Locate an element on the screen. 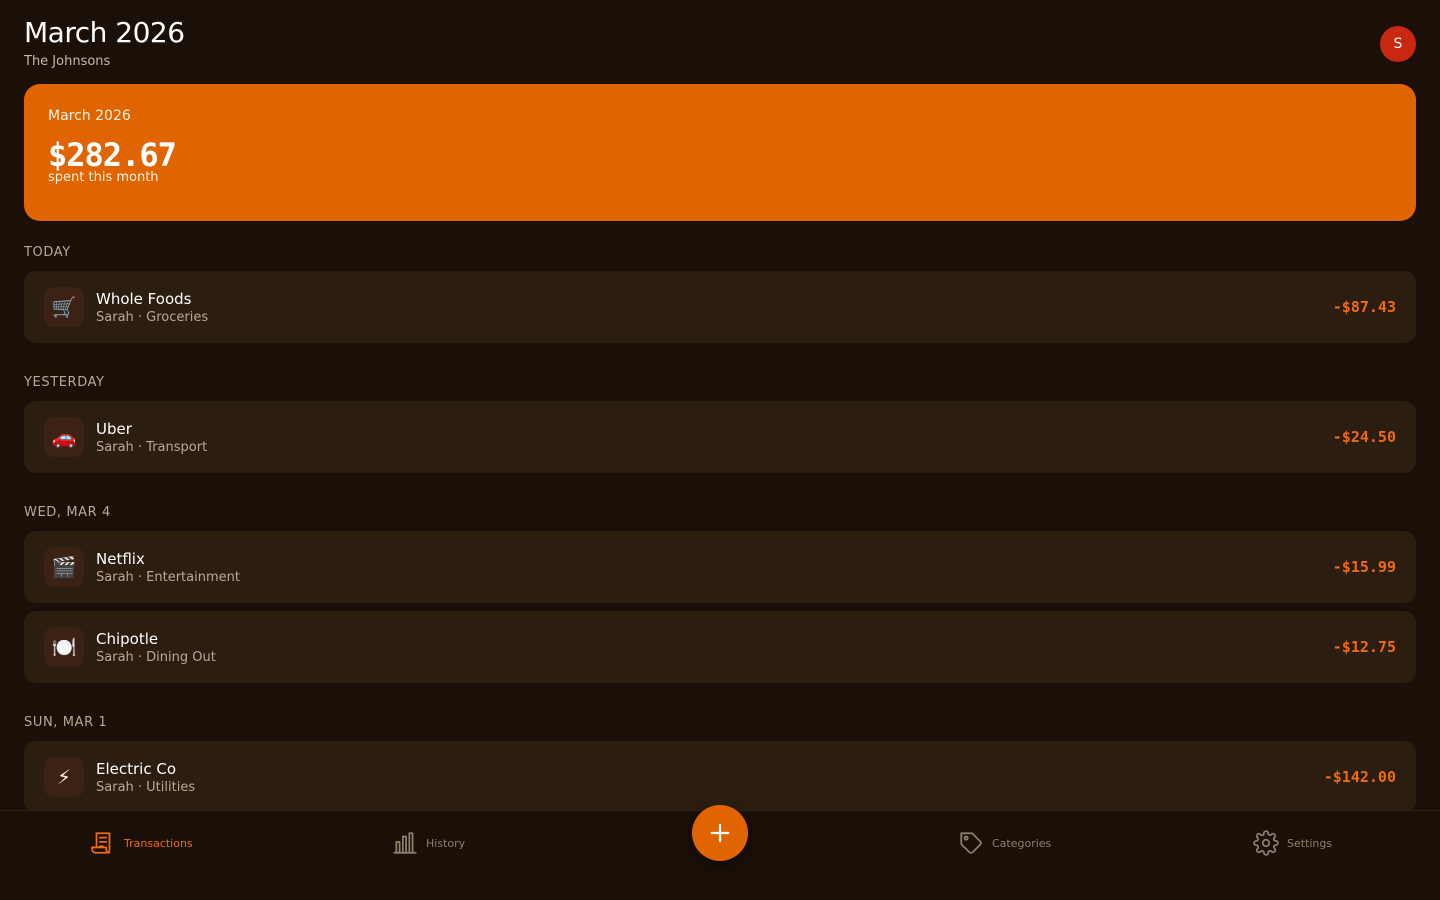 This screenshot has width=1440, height=900. transaction-row: 🍽️ Chipotle Sarah · Dining Out -$12.75 is located at coordinates (720, 647).